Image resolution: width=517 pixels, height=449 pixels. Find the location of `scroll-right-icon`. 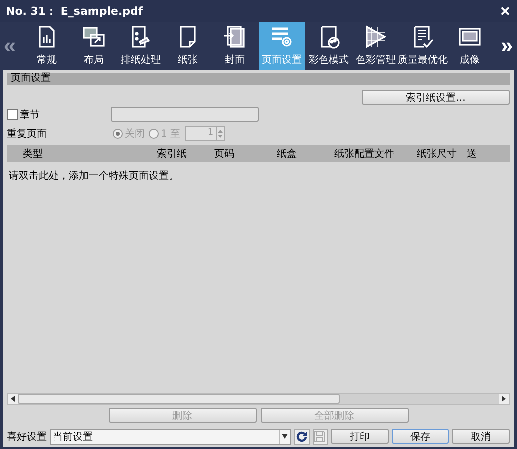

scroll-right-icon is located at coordinates (504, 399).